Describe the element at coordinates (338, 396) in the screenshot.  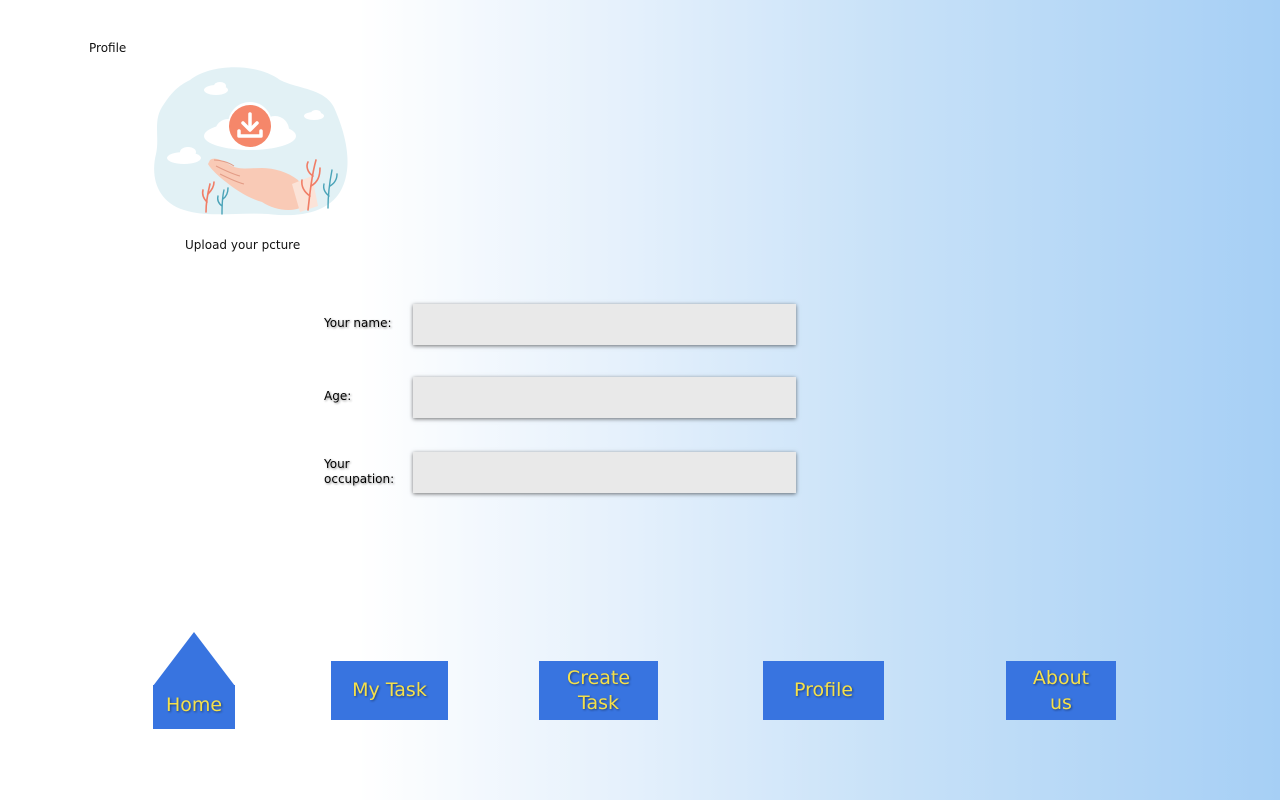
I see `age-label: Age:` at that location.